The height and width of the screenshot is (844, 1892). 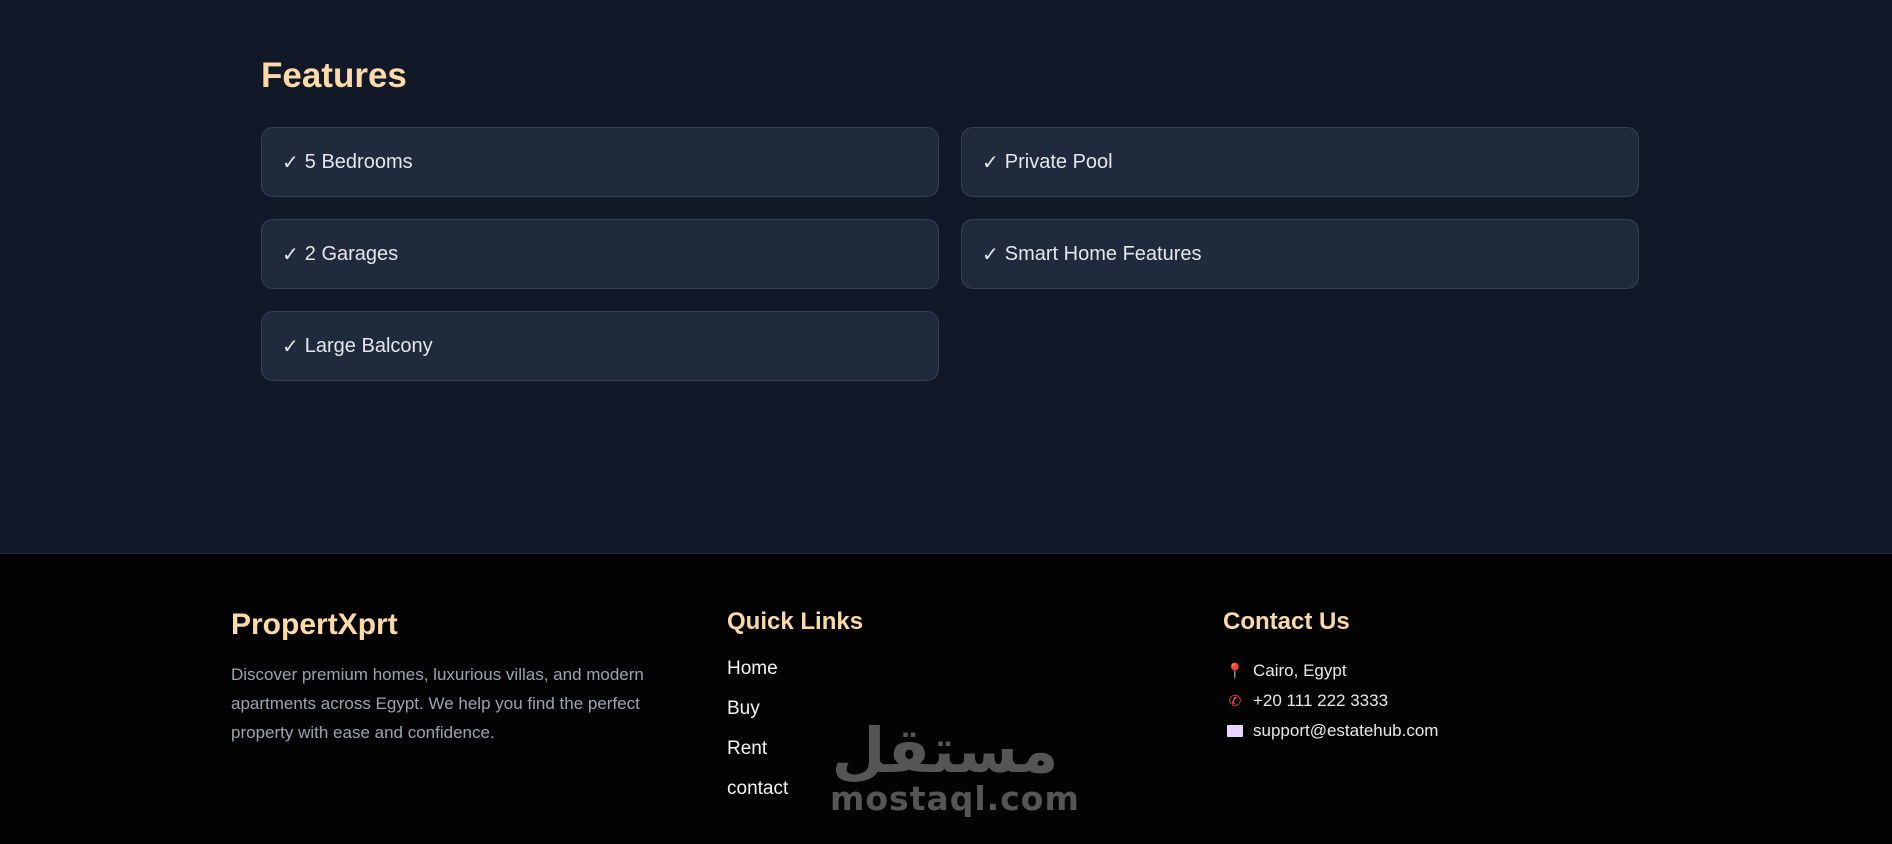 What do you see at coordinates (600, 346) in the screenshot?
I see `feature-card: ✓ Large Balcony` at bounding box center [600, 346].